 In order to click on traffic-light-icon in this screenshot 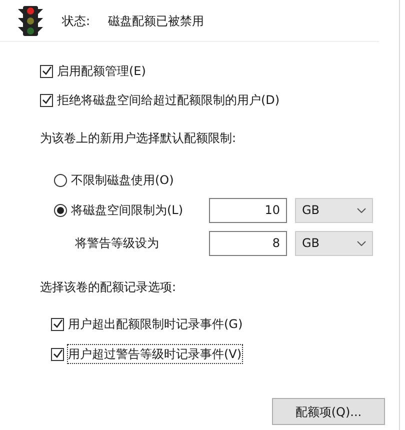, I will do `click(30, 21)`.